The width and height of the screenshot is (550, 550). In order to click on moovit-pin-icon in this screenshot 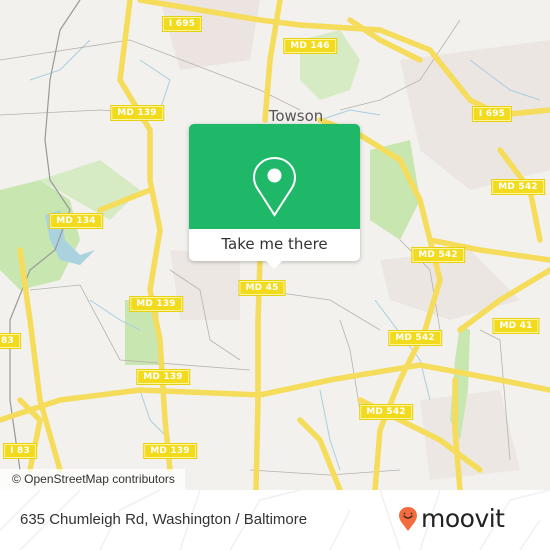, I will do `click(408, 519)`.